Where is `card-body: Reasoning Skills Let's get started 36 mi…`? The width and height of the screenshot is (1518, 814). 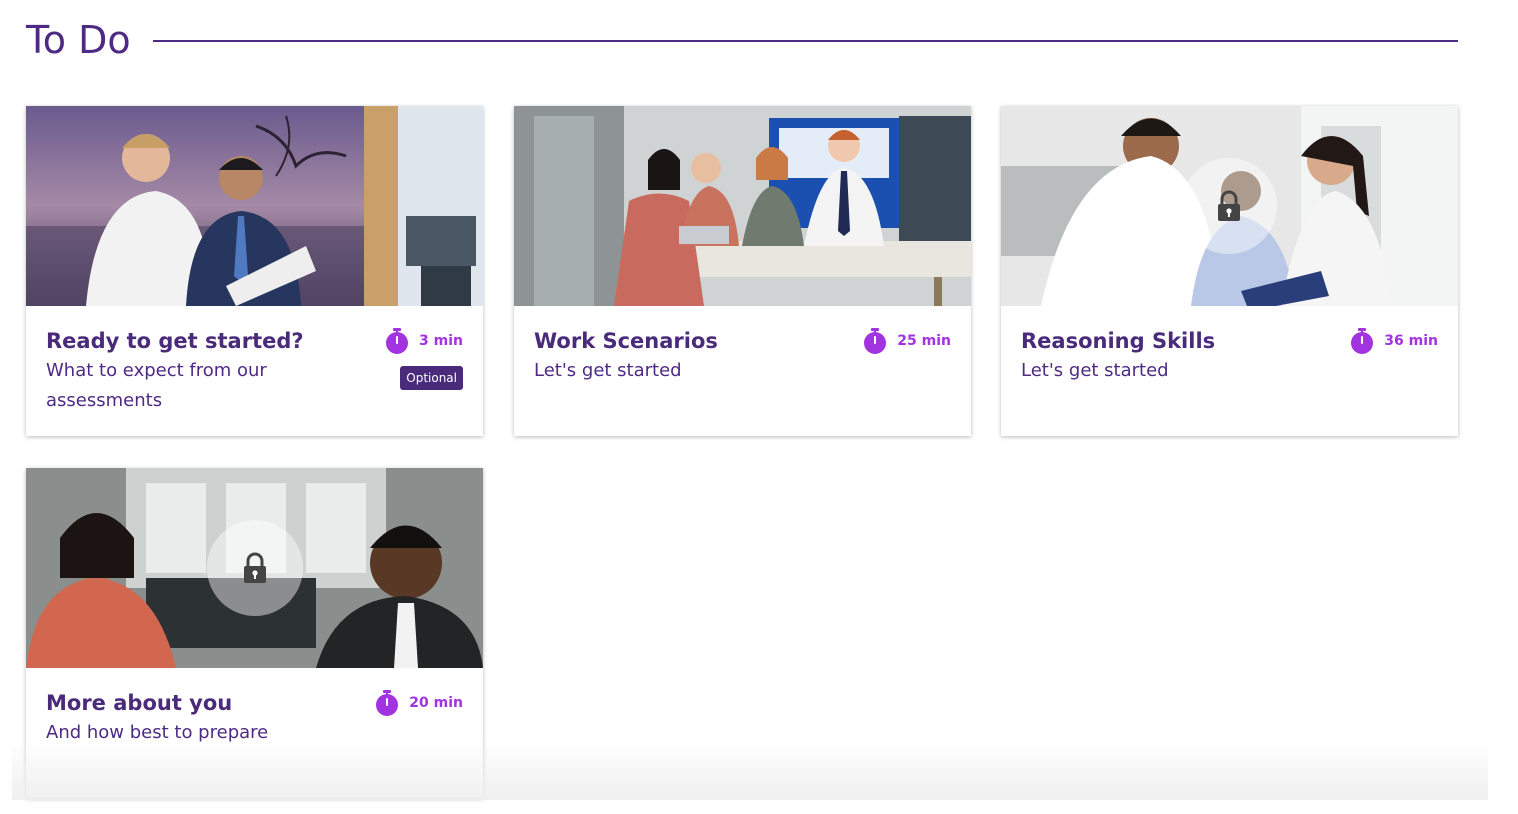
card-body: Reasoning Skills Let's get started 36 mi… is located at coordinates (1229, 346).